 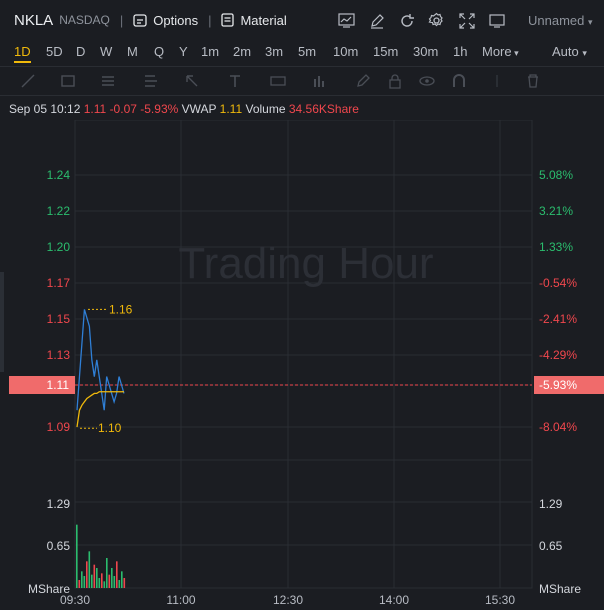 I want to click on layout-selector: Unnamed ▾, so click(x=560, y=20).